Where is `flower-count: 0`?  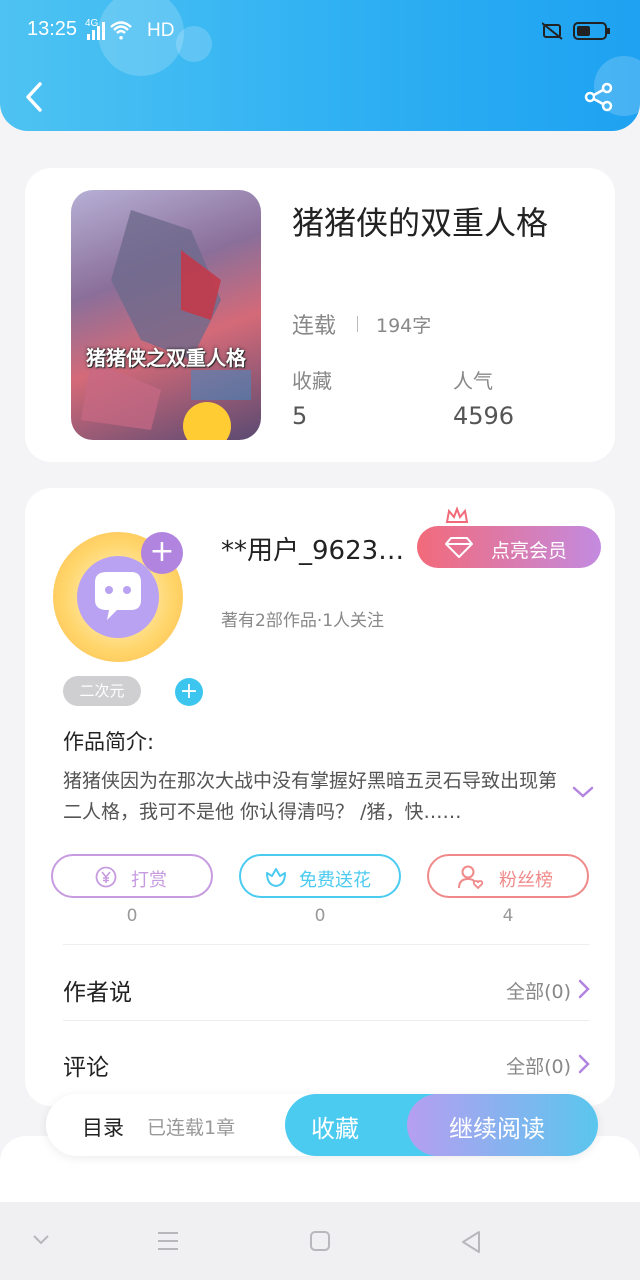
flower-count: 0 is located at coordinates (320, 916).